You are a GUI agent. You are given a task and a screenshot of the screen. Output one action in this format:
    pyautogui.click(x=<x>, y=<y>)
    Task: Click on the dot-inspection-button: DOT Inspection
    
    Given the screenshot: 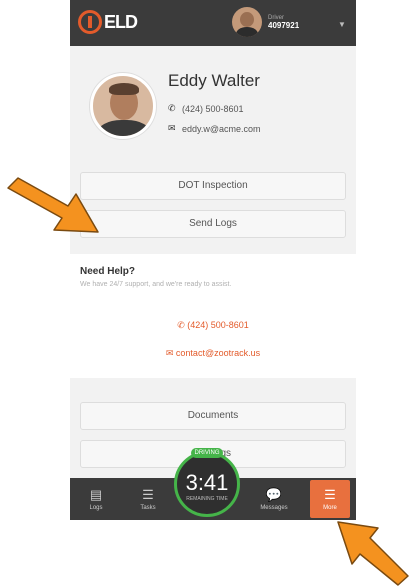 What is the action you would take?
    pyautogui.click(x=213, y=186)
    